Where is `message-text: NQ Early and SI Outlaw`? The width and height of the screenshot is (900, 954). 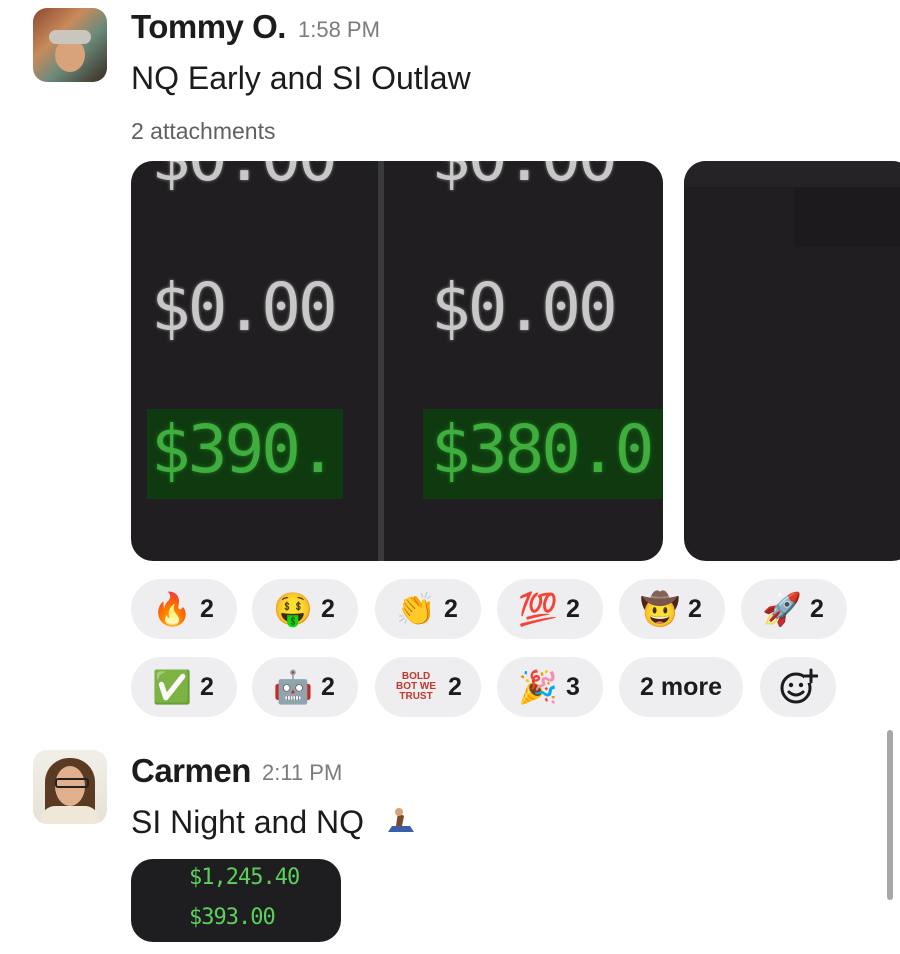
message-text: NQ Early and SI Outlaw is located at coordinates (301, 78).